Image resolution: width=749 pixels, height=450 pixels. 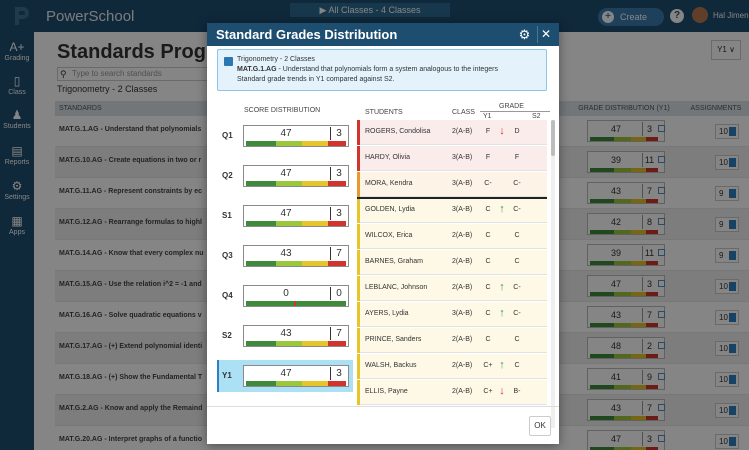 What do you see at coordinates (524, 34) in the screenshot?
I see `gear-icon: ⚙` at bounding box center [524, 34].